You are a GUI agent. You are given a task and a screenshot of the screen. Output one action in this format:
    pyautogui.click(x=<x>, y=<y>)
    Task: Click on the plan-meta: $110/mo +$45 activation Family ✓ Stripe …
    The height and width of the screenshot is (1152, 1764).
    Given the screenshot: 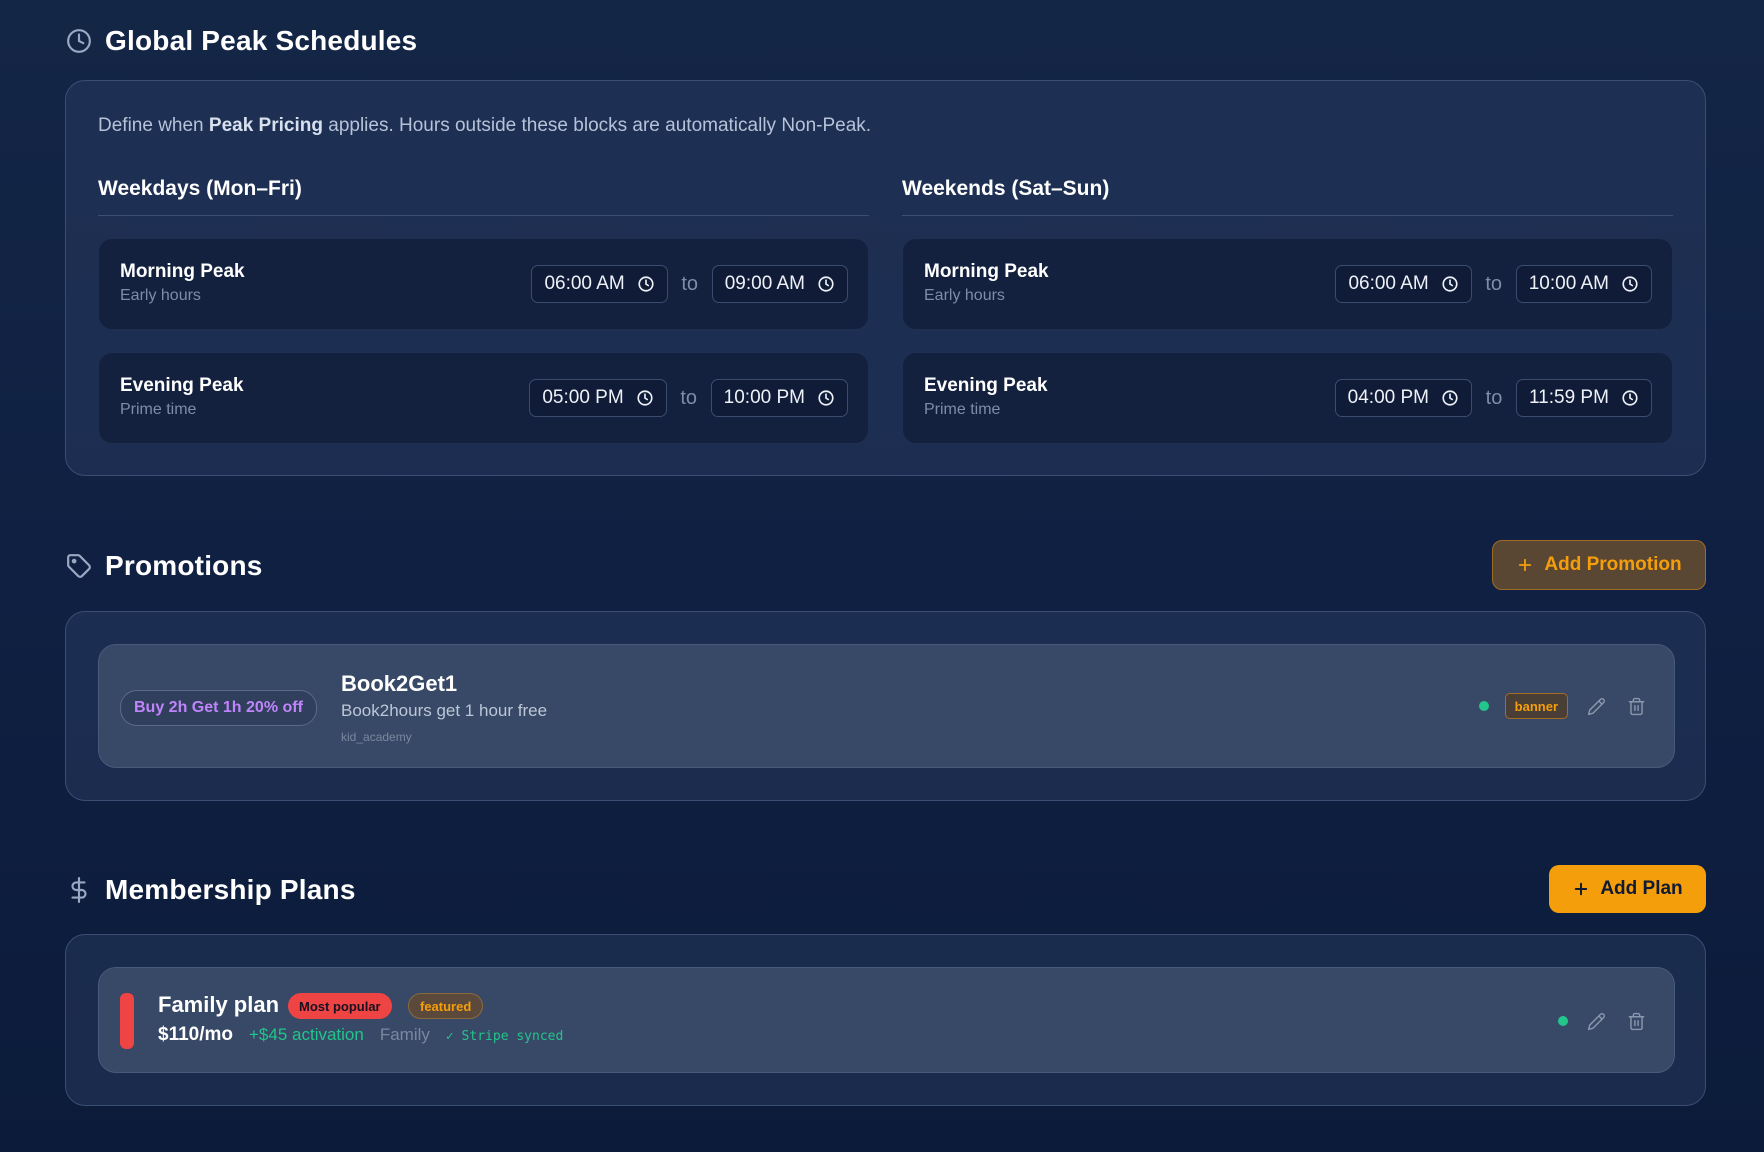 What is the action you would take?
    pyautogui.click(x=360, y=1035)
    